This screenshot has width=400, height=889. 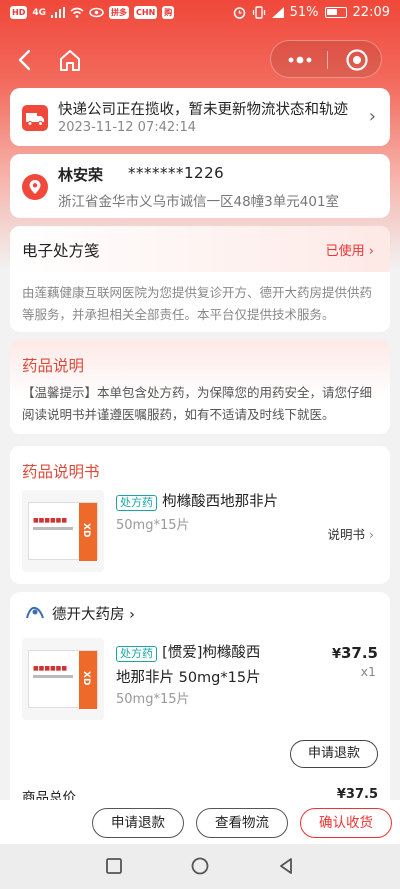 I want to click on store-name-link: 德开大药房 ›, so click(x=93, y=613).